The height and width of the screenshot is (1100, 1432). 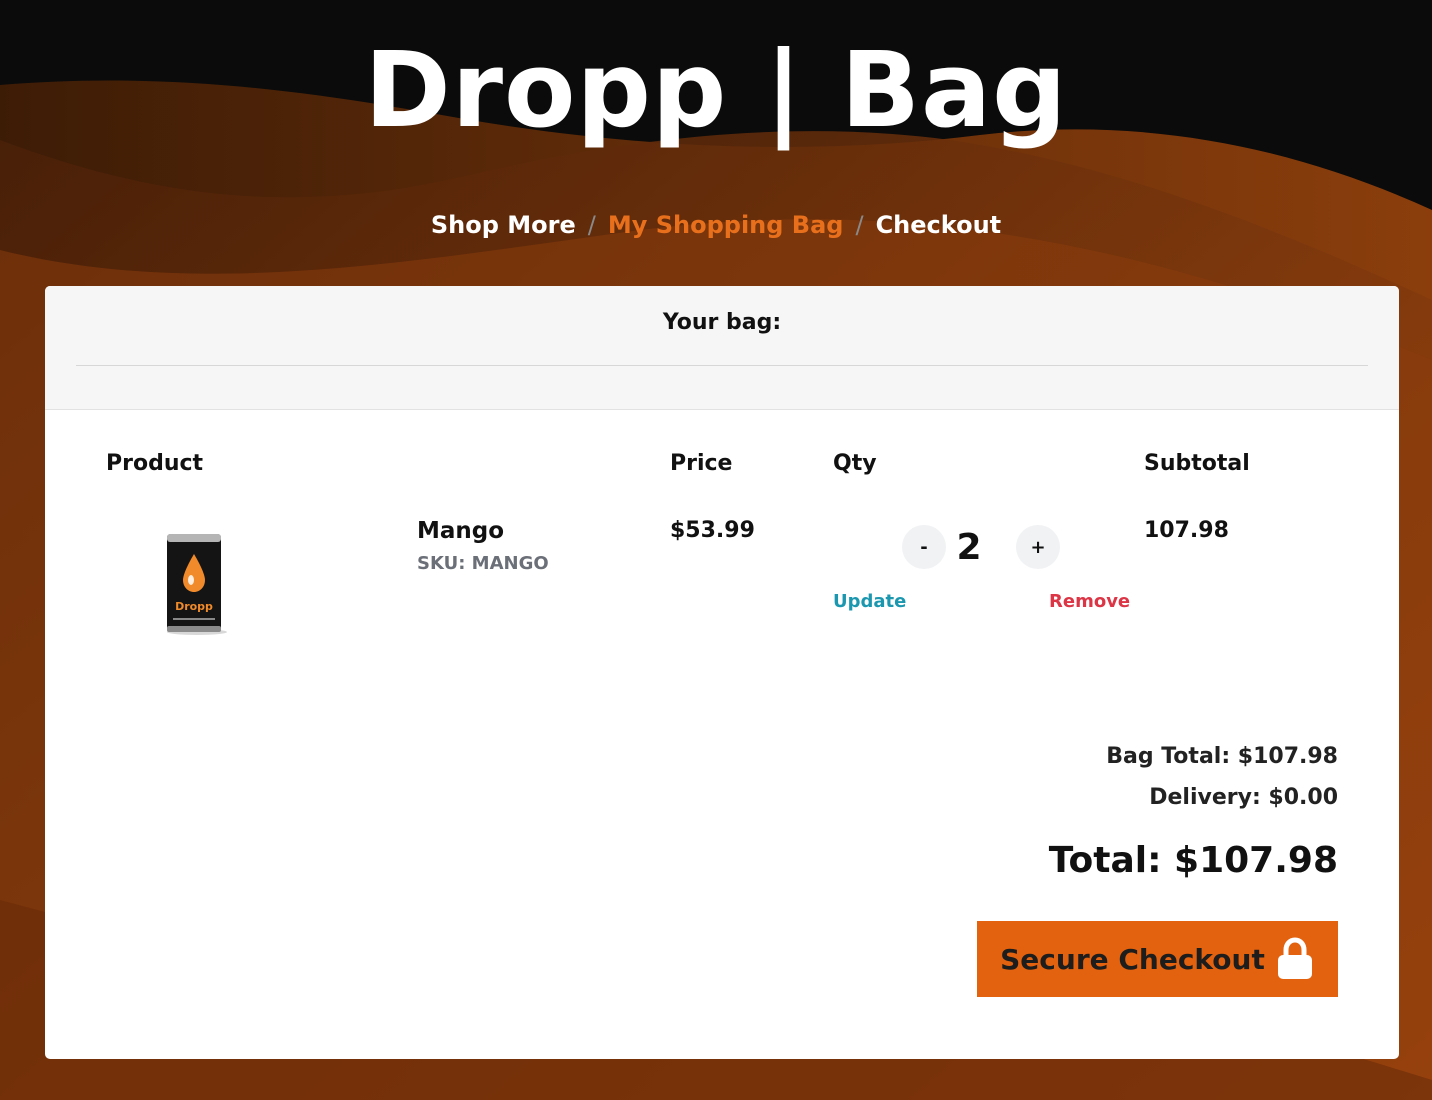 What do you see at coordinates (855, 463) in the screenshot?
I see `column-header-qty: Qty` at bounding box center [855, 463].